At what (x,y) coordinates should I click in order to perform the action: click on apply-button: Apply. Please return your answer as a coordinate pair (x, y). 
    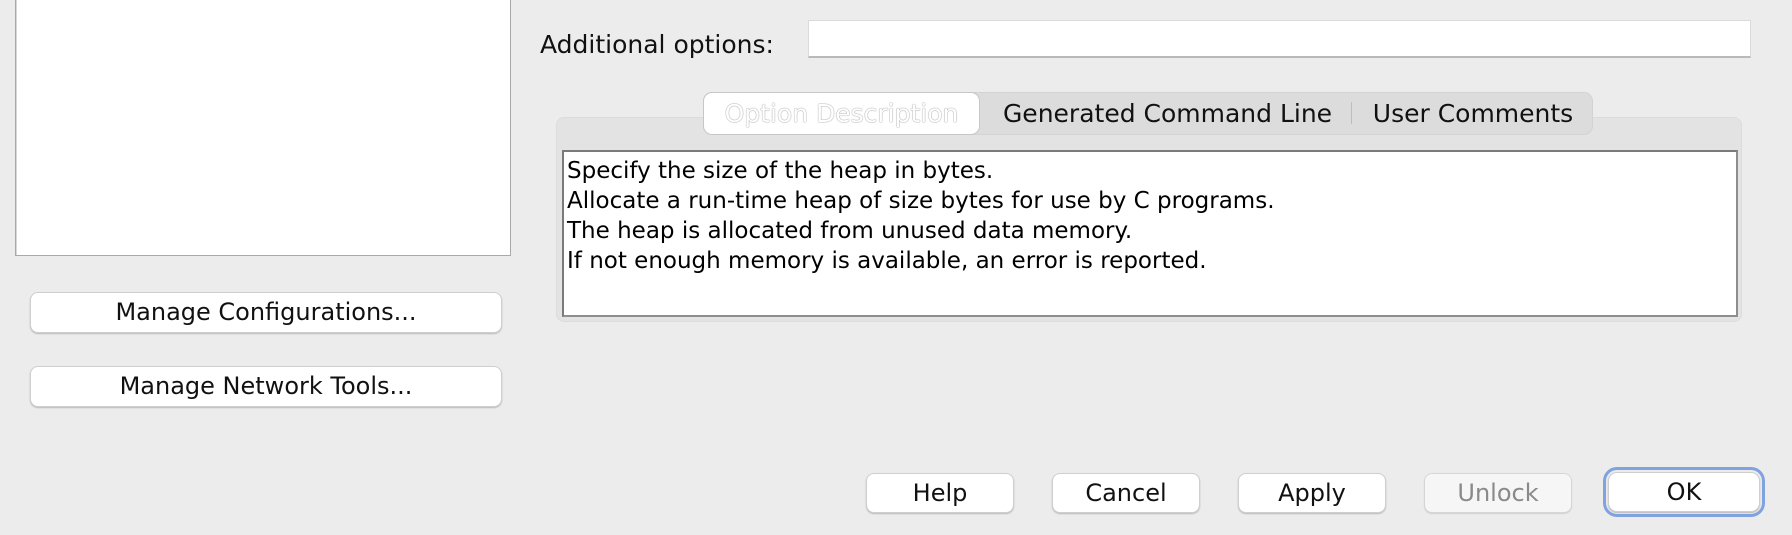
    Looking at the image, I should click on (1312, 493).